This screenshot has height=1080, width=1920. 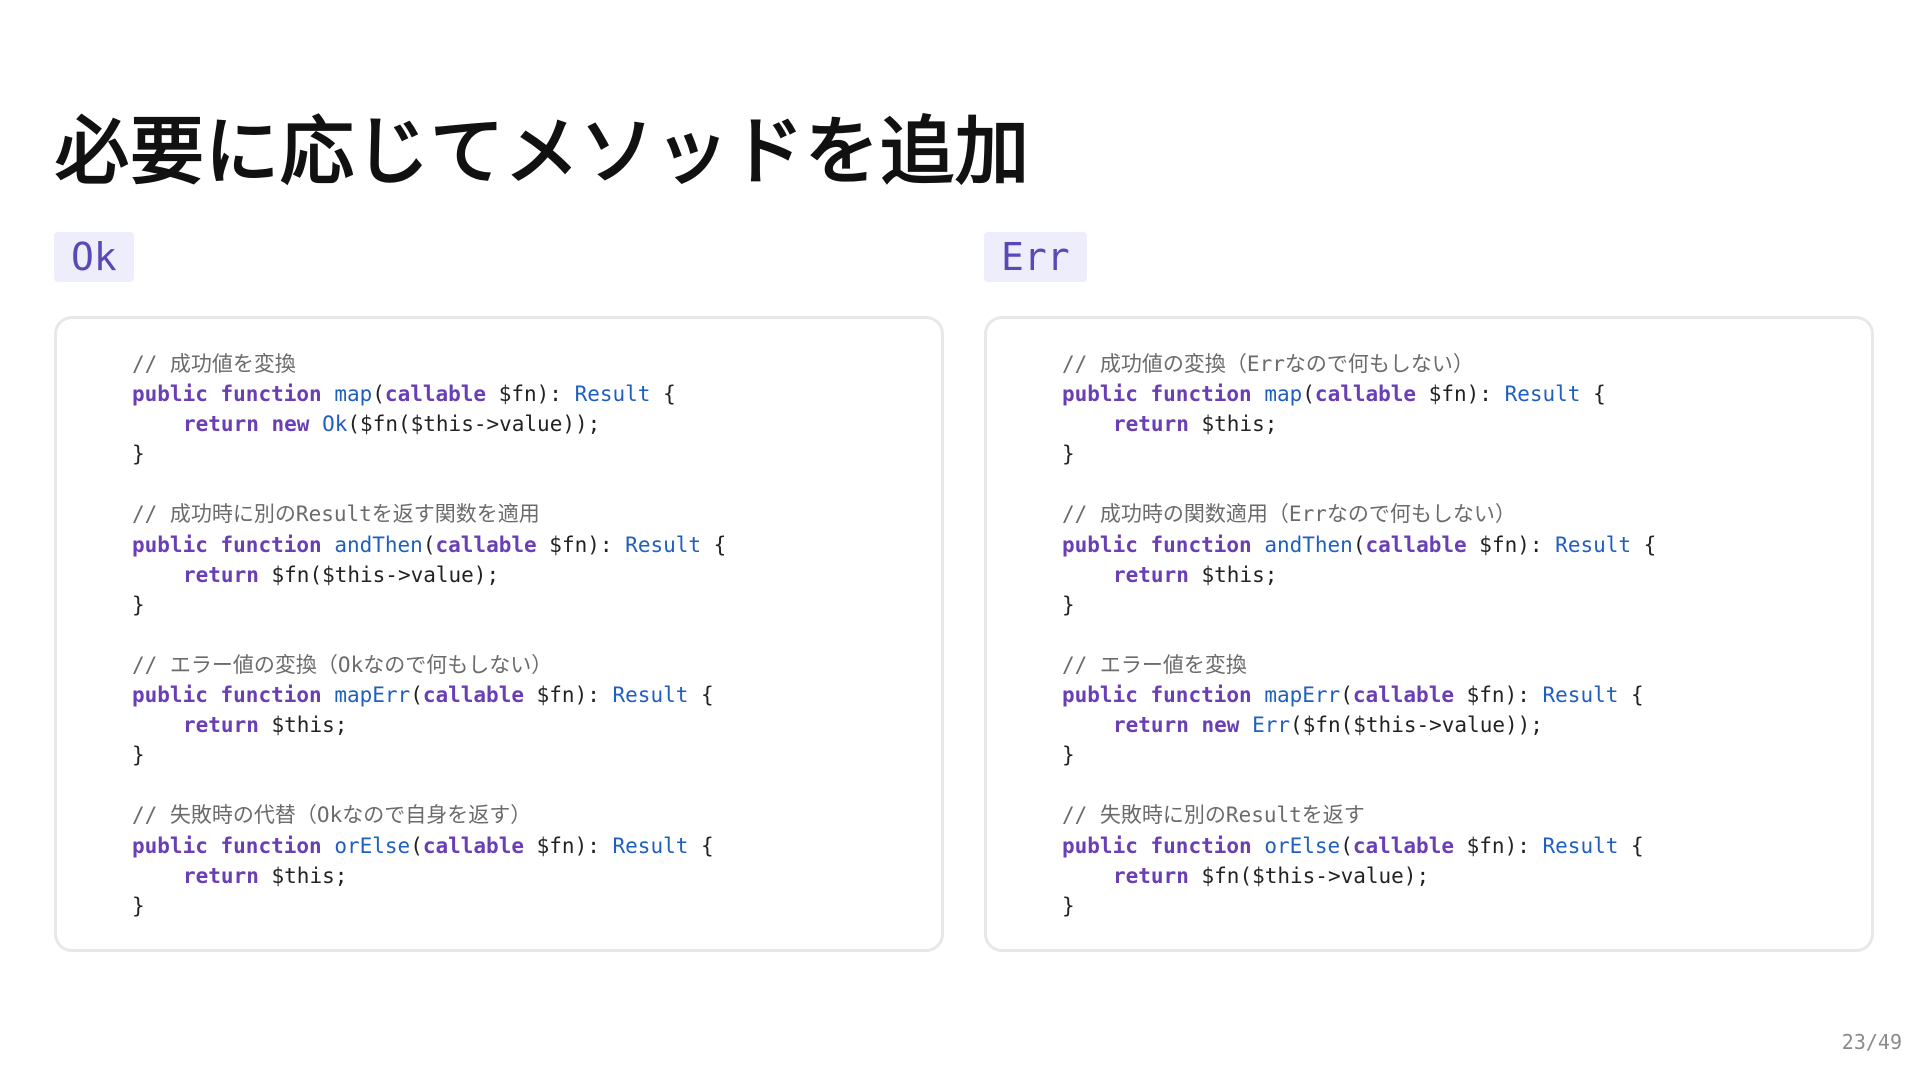 What do you see at coordinates (335, 424) in the screenshot?
I see `constructor-name: Ok` at bounding box center [335, 424].